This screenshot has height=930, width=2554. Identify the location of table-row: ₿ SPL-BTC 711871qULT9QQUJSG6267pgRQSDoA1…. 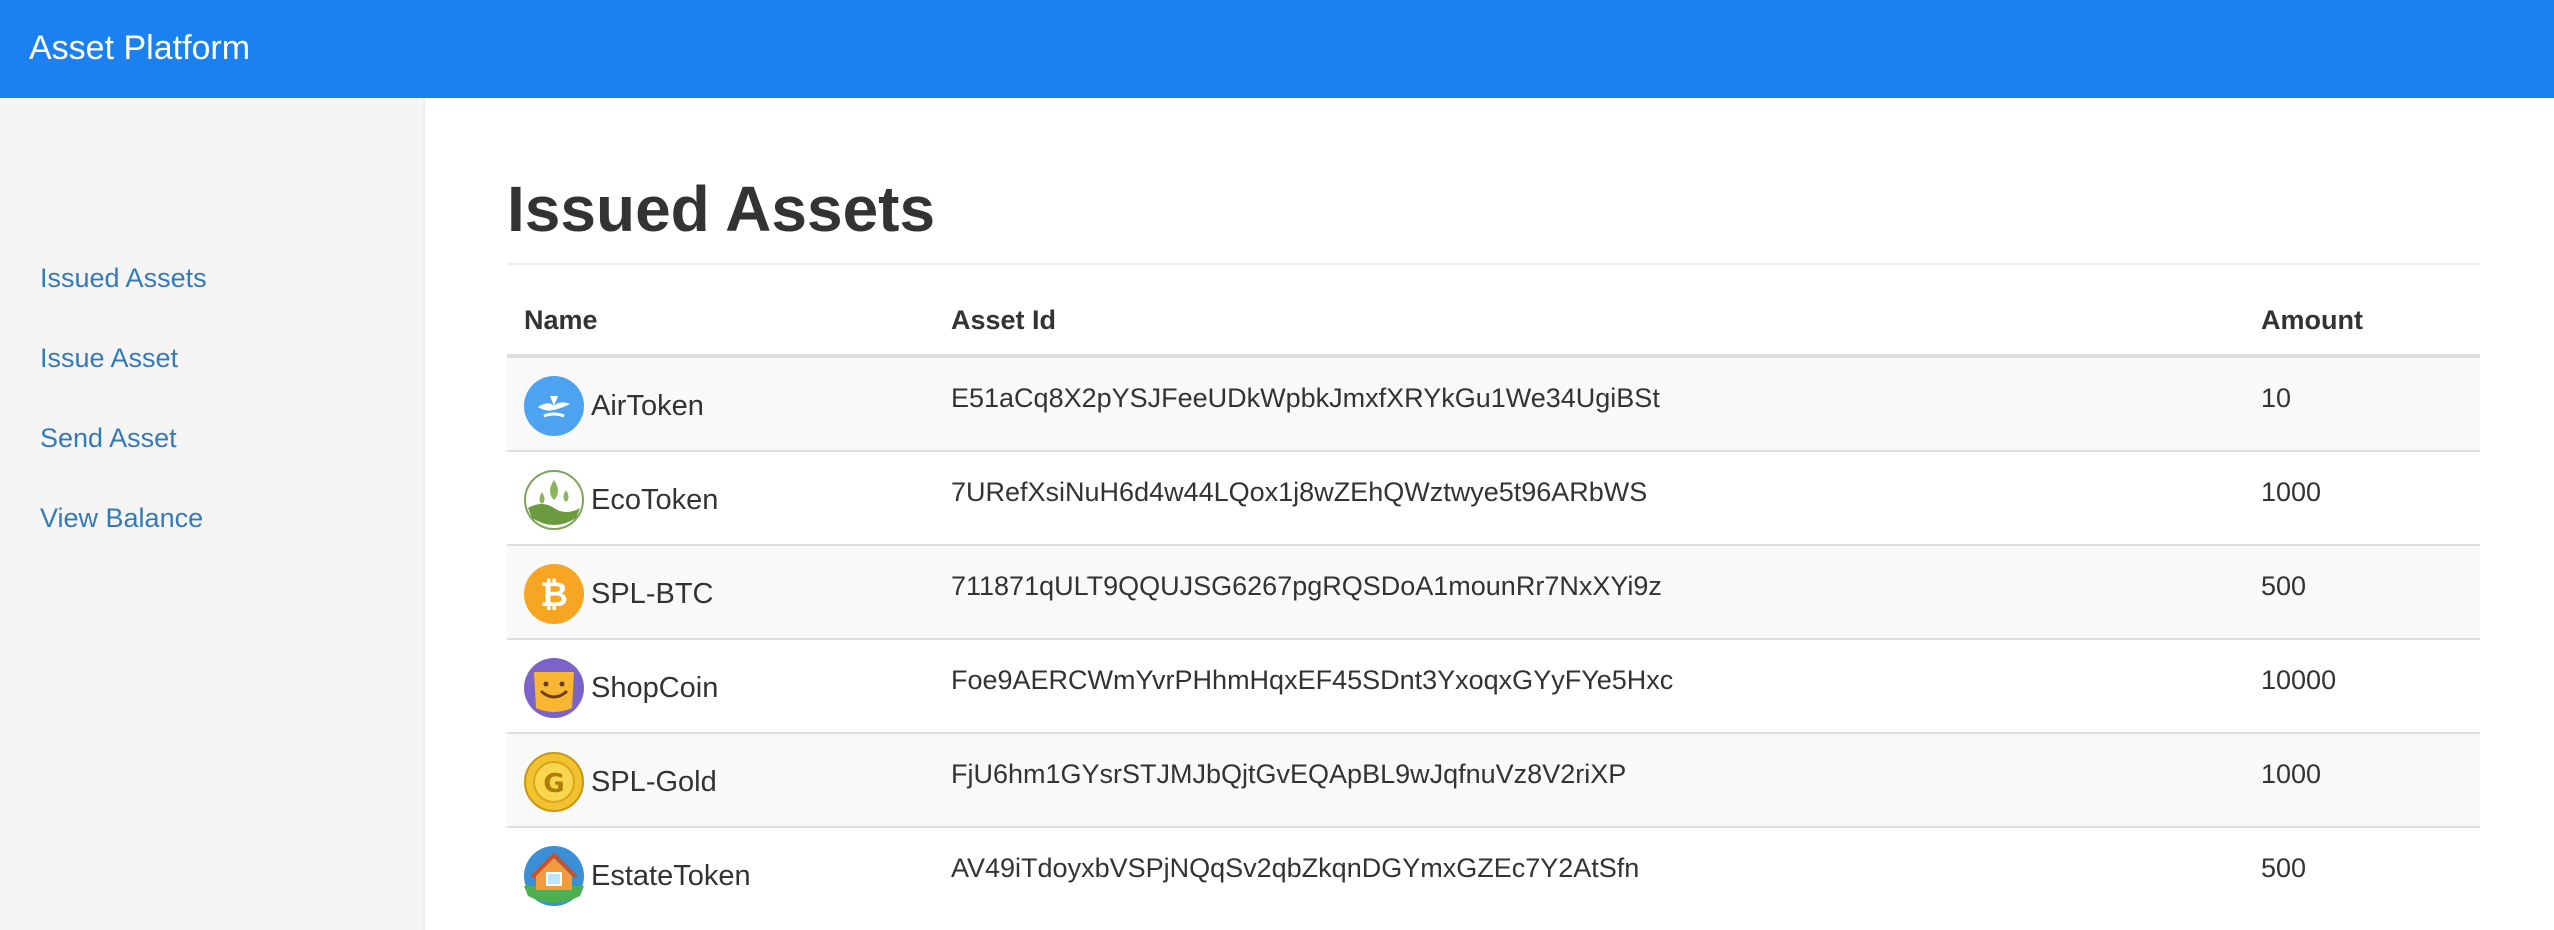
(1493, 593).